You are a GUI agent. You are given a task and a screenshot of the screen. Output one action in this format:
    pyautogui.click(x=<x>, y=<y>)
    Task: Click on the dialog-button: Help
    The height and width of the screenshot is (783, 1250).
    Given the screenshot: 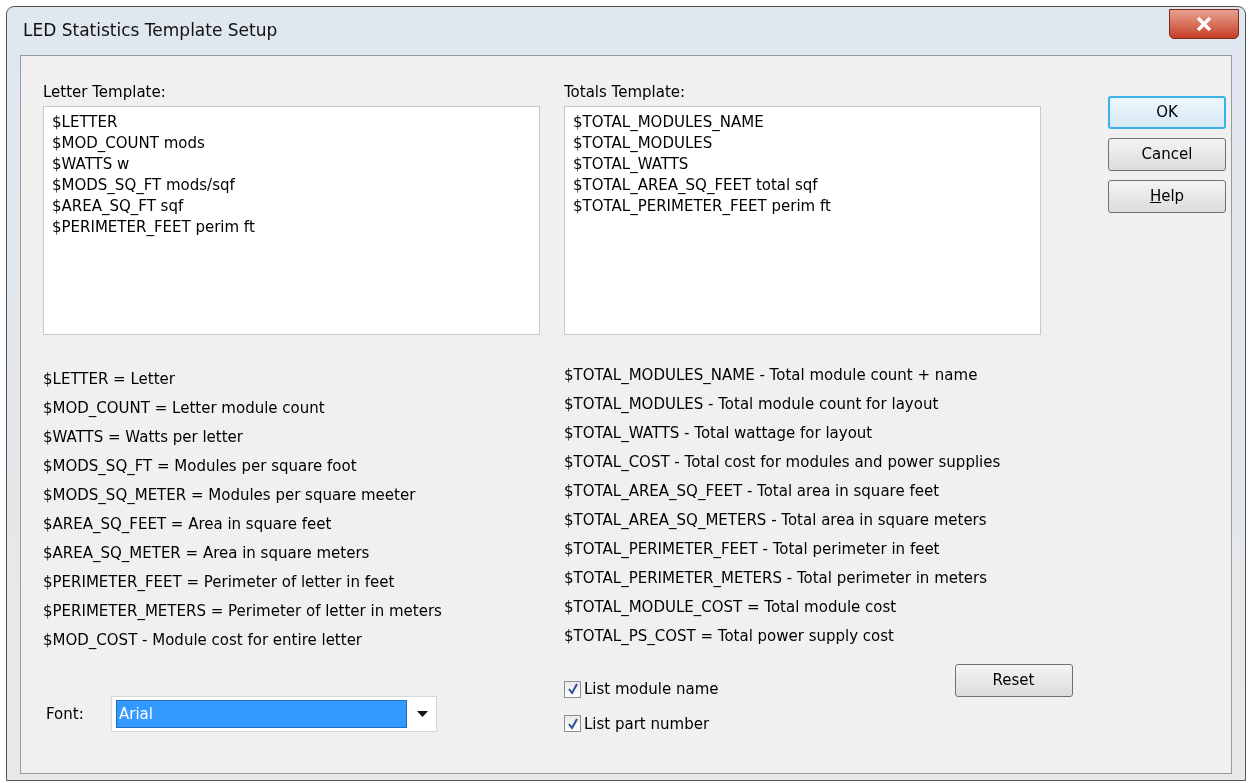 What is the action you would take?
    pyautogui.click(x=1167, y=196)
    